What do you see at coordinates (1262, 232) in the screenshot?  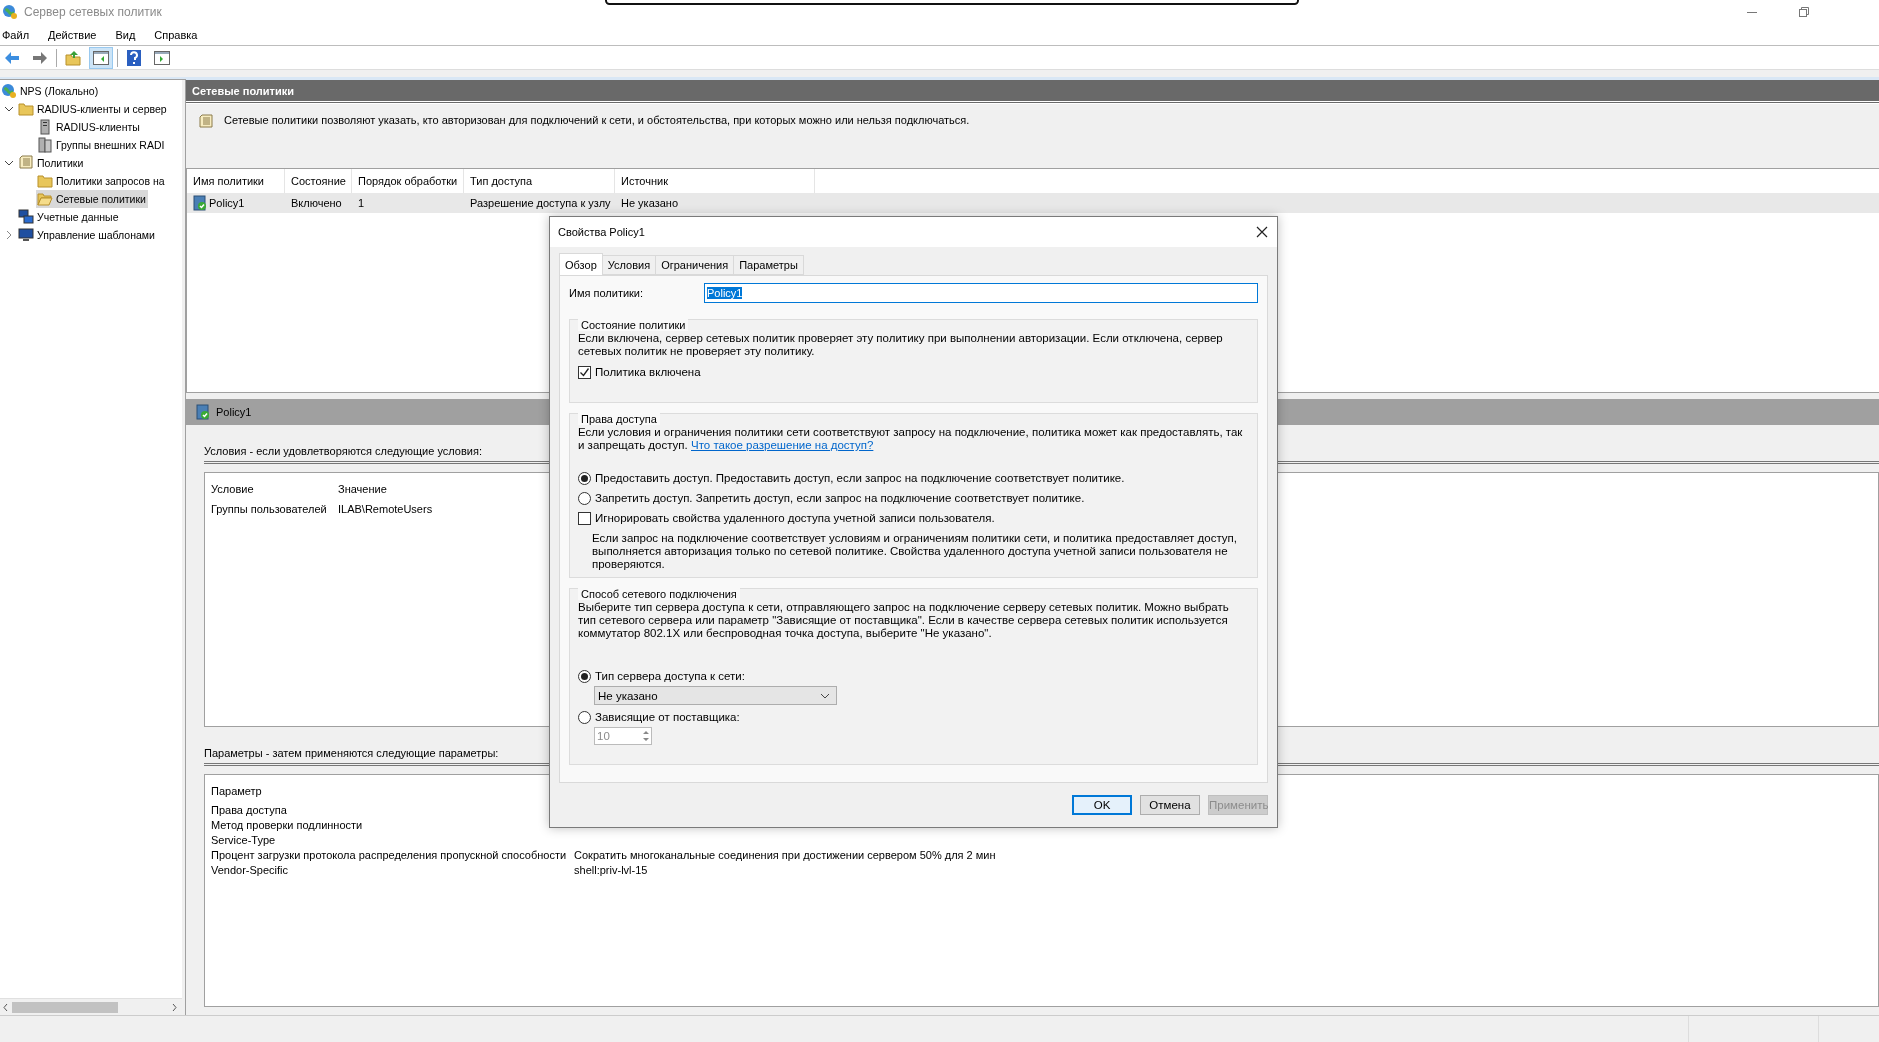 I see `close-icon` at bounding box center [1262, 232].